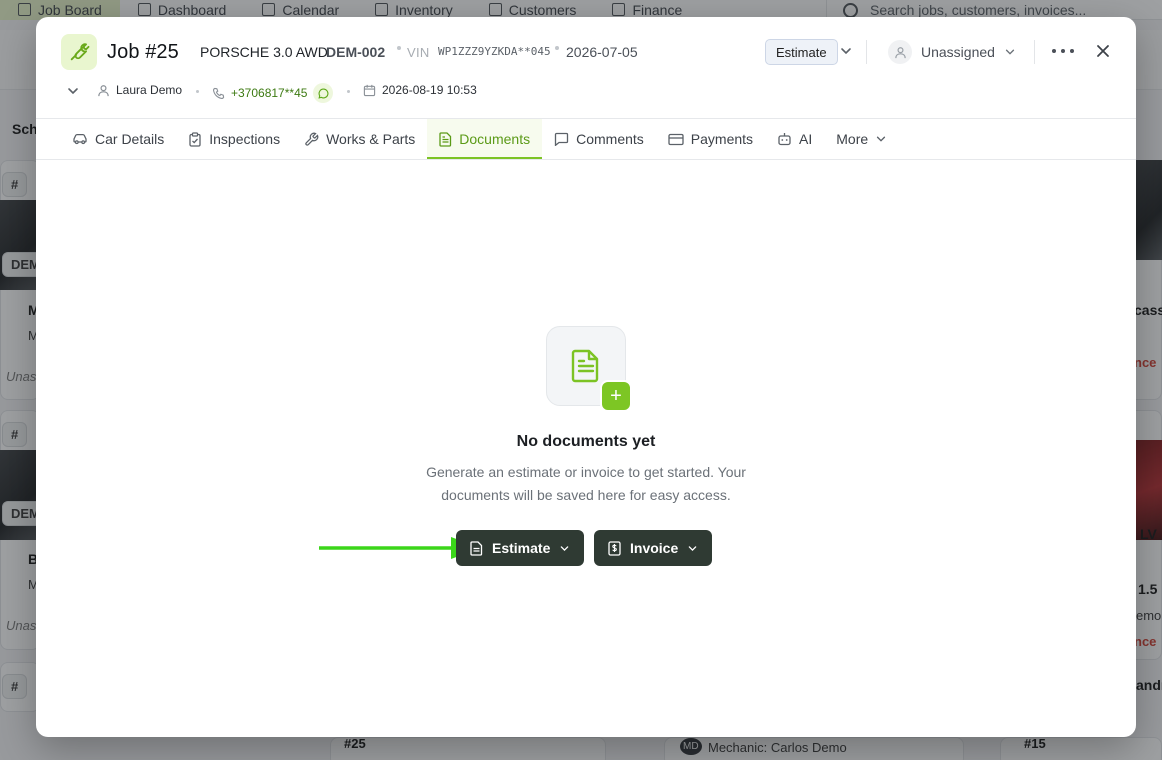 This screenshot has width=1162, height=760. Describe the element at coordinates (195, 139) in the screenshot. I see `clipboard-icon` at that location.